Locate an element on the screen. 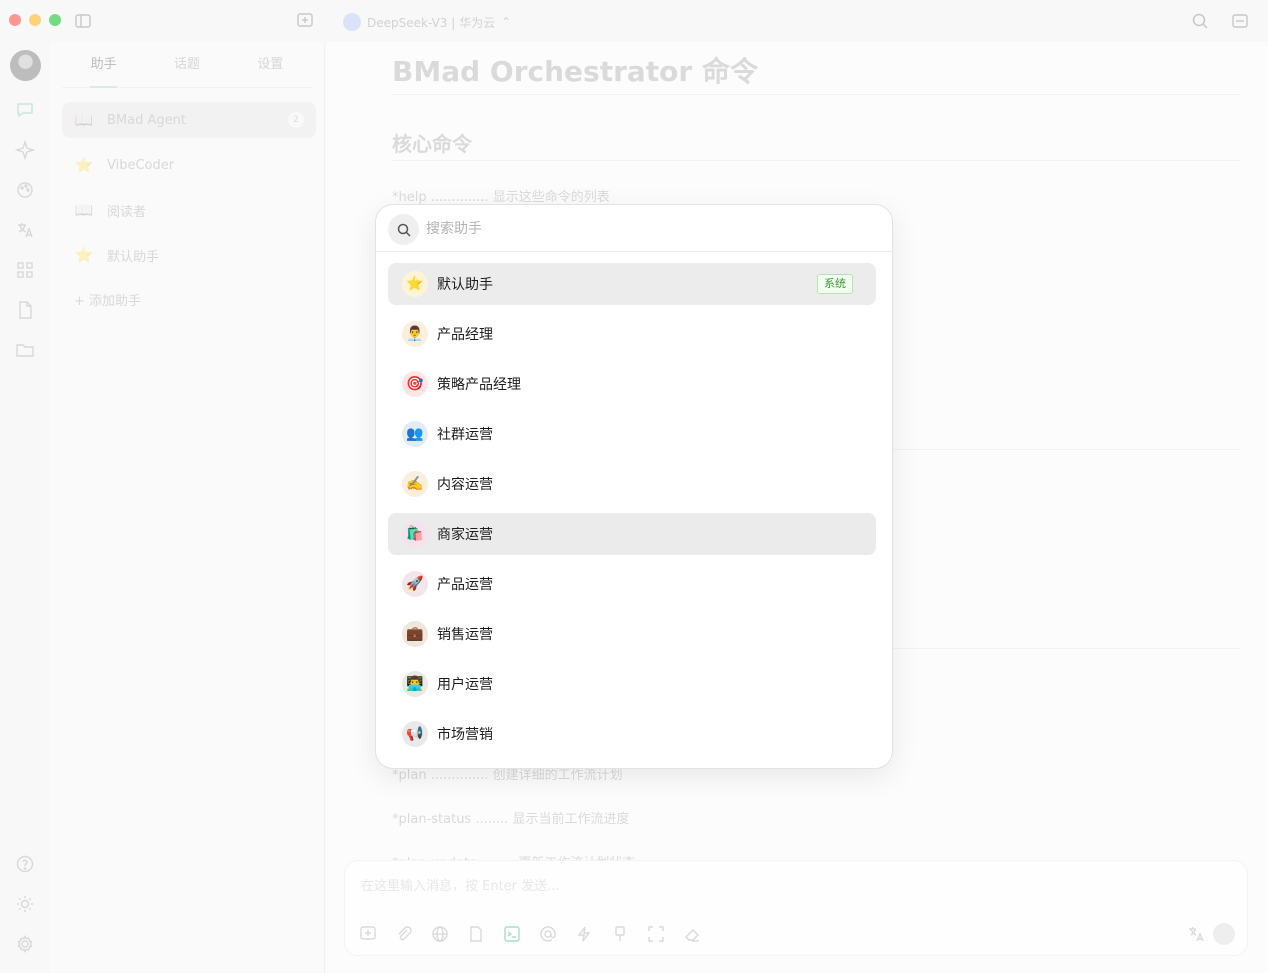 The width and height of the screenshot is (1268, 973). item-label: 社群运营 is located at coordinates (465, 435).